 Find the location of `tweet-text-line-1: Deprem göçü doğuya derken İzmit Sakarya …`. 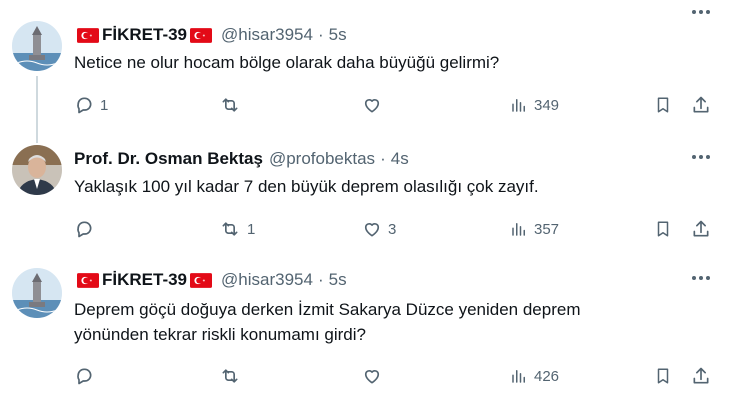

tweet-text-line-1: Deprem göçü doğuya derken İzmit Sakarya … is located at coordinates (327, 309).